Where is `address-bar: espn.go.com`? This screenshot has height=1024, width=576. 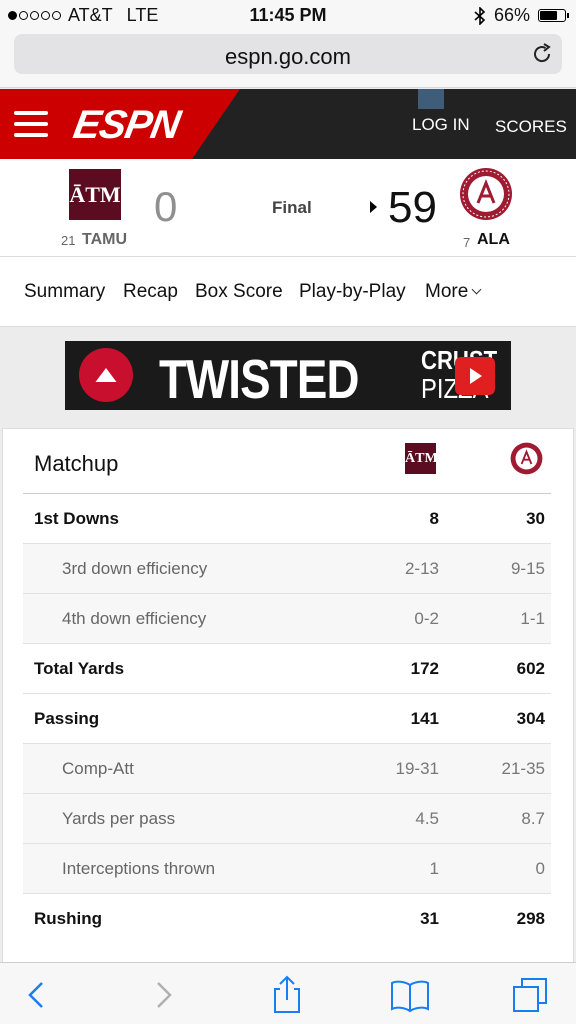
address-bar: espn.go.com is located at coordinates (288, 54).